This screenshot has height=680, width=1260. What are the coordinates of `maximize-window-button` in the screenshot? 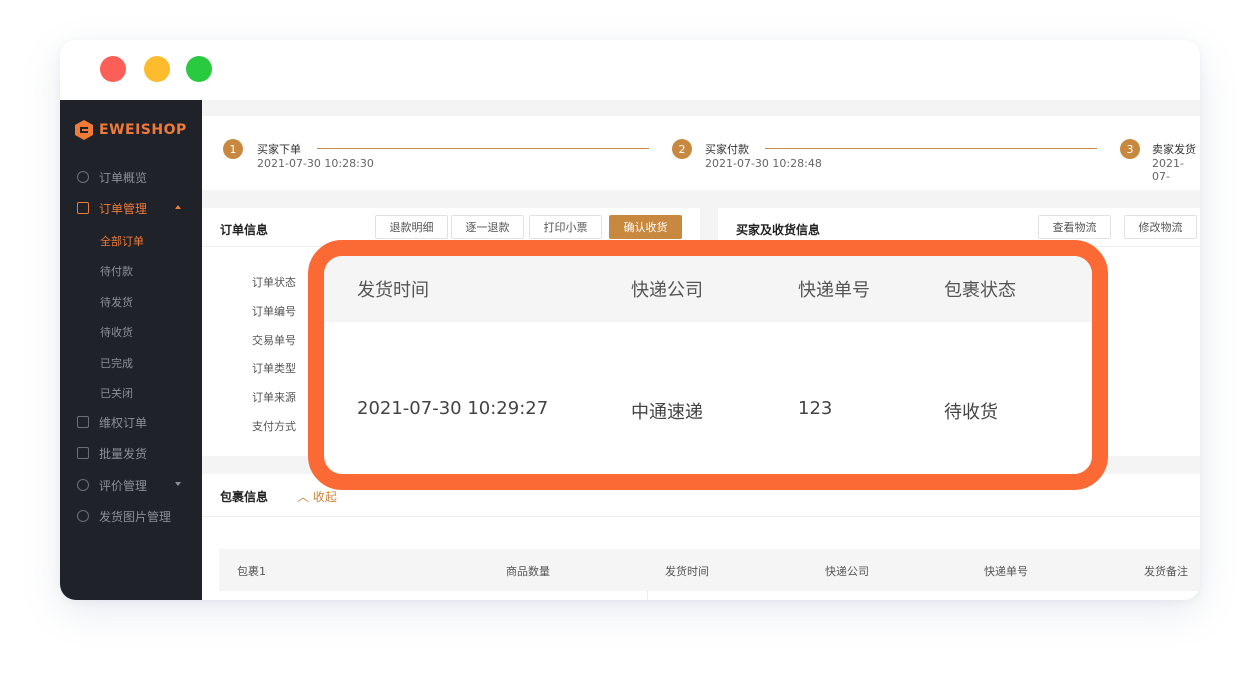 It's located at (199, 69).